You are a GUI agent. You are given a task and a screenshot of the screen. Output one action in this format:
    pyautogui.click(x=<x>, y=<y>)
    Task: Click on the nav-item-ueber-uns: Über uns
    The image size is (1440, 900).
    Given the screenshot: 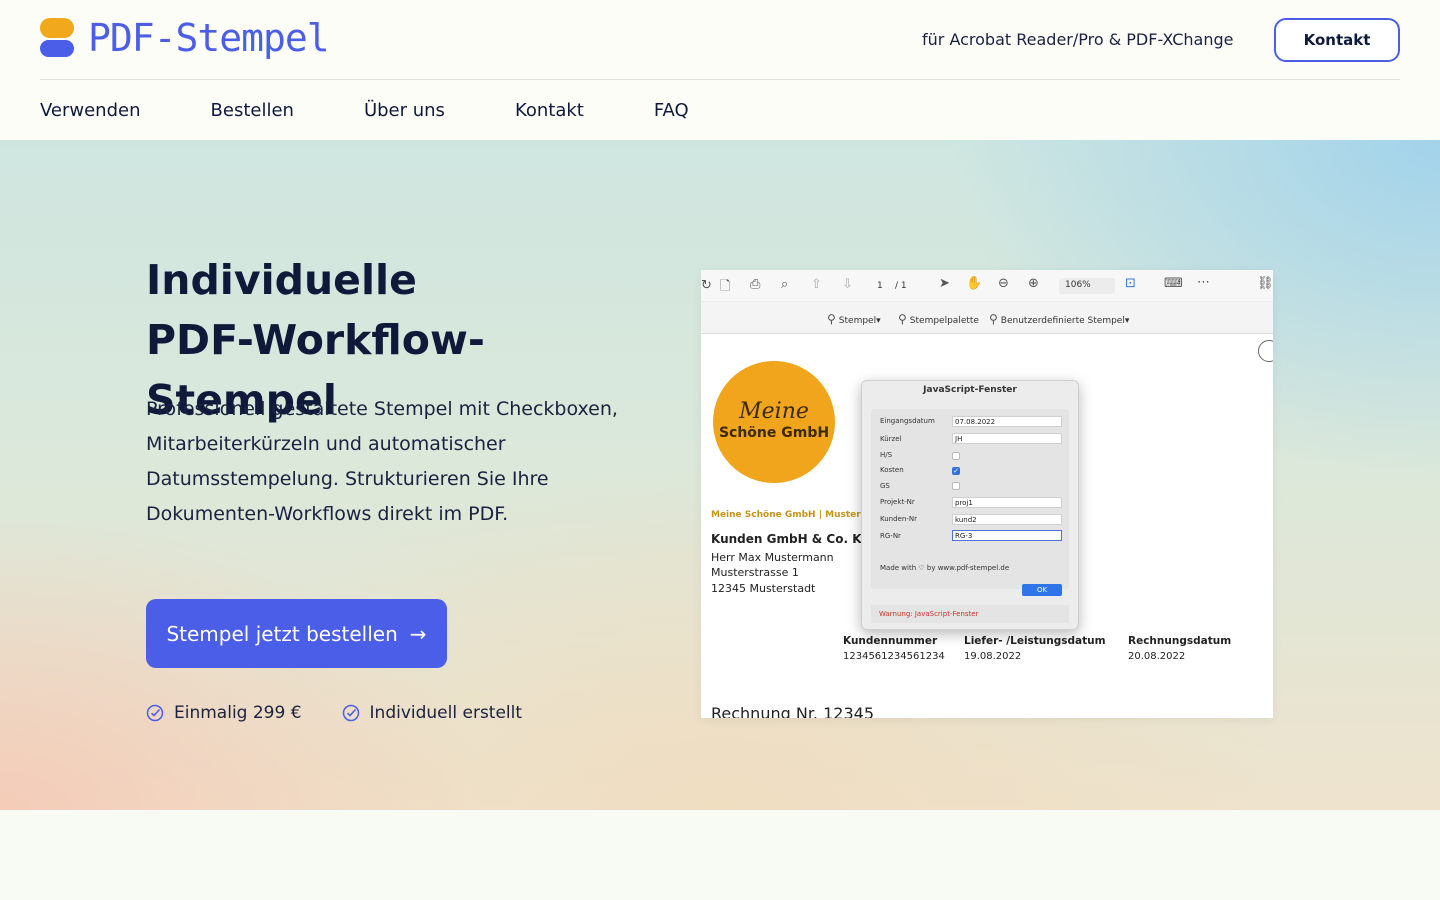 What is the action you would take?
    pyautogui.click(x=404, y=111)
    